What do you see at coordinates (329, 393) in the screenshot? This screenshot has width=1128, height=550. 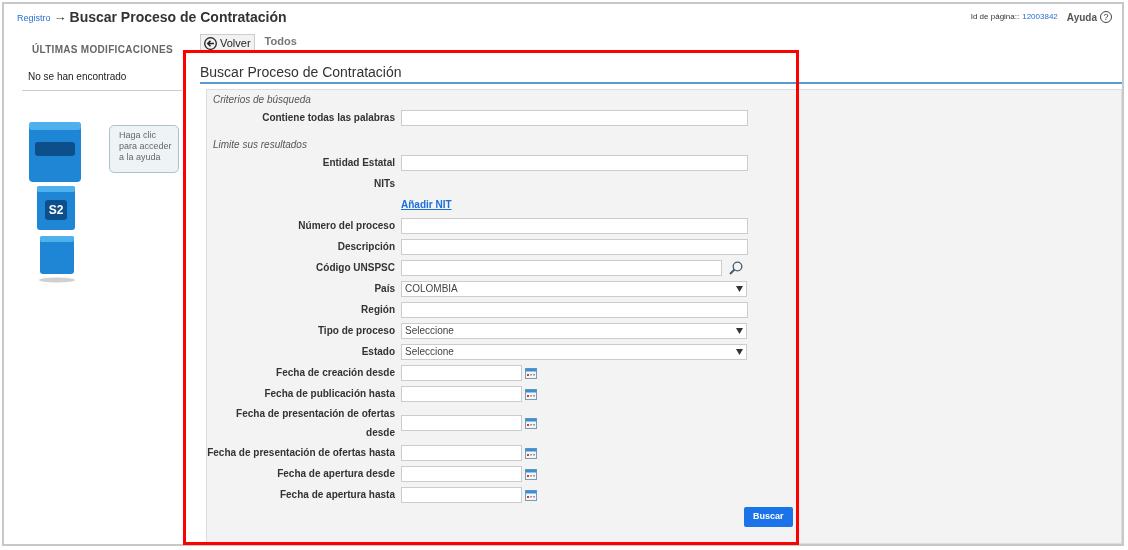 I see `field-label: Fecha de publicación hasta` at bounding box center [329, 393].